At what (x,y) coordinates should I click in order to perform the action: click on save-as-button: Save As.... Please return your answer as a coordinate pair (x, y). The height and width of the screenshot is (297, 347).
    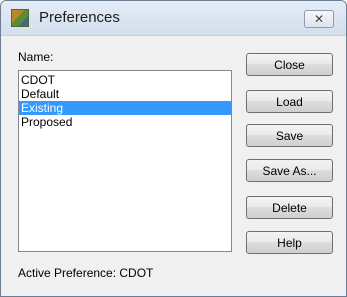
    Looking at the image, I should click on (289, 170).